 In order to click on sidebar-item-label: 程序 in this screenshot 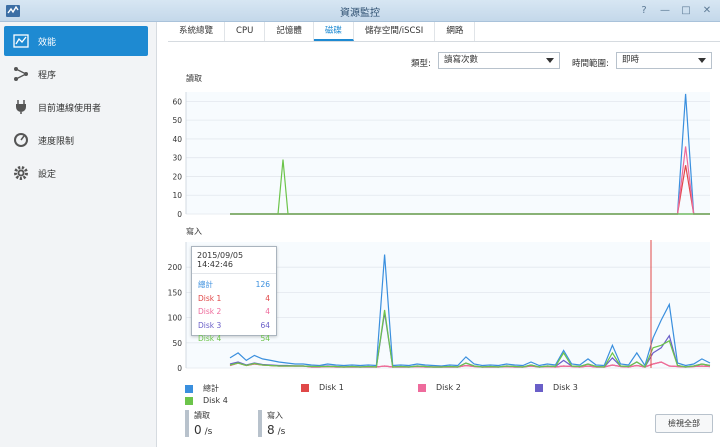, I will do `click(47, 75)`.